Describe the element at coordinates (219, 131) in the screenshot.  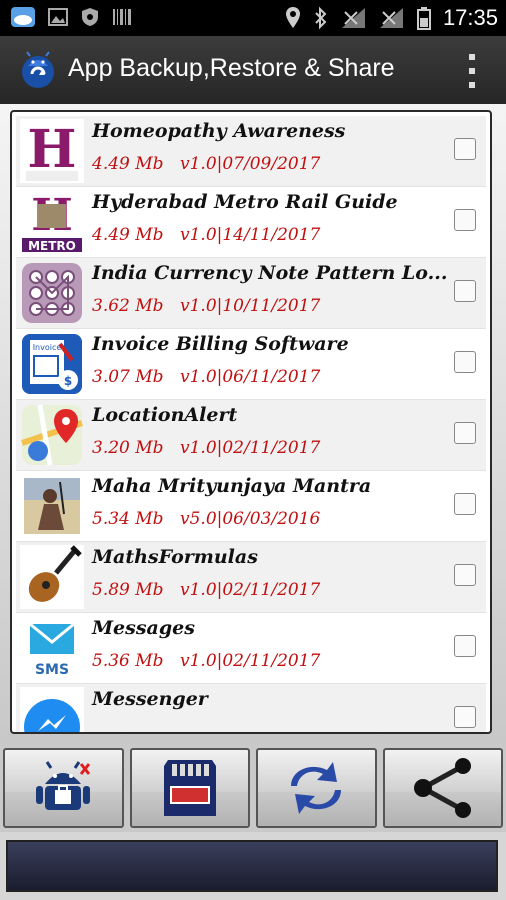
I see `app-name: Homeopathy Awareness` at that location.